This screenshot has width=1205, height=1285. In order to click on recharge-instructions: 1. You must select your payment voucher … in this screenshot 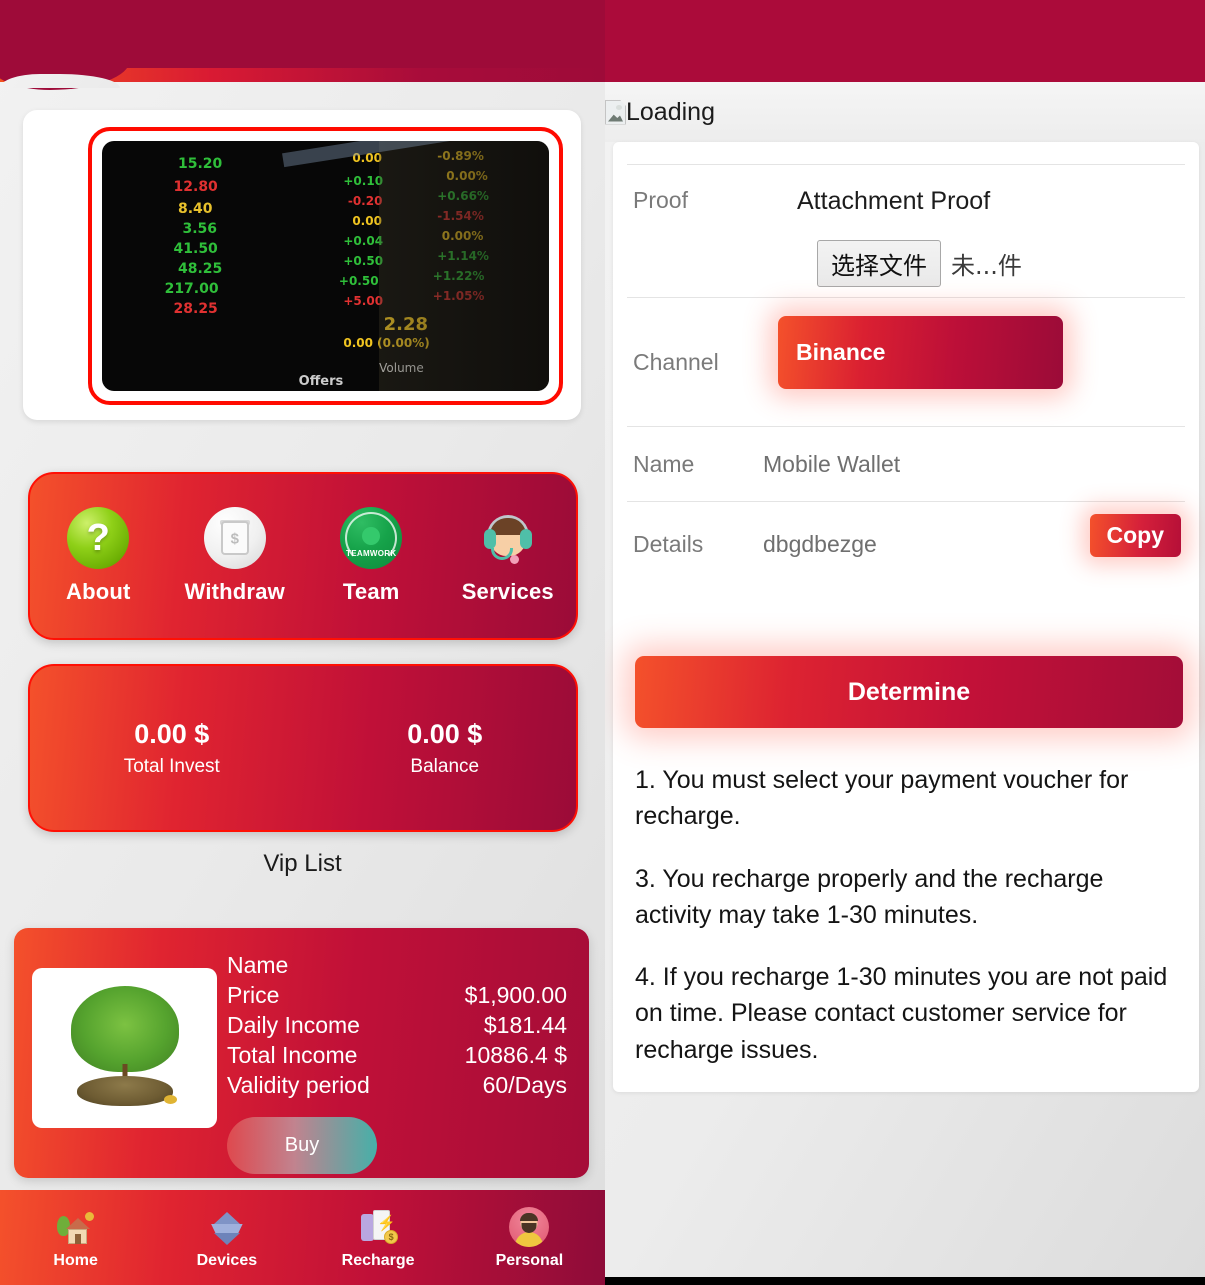, I will do `click(910, 928)`.